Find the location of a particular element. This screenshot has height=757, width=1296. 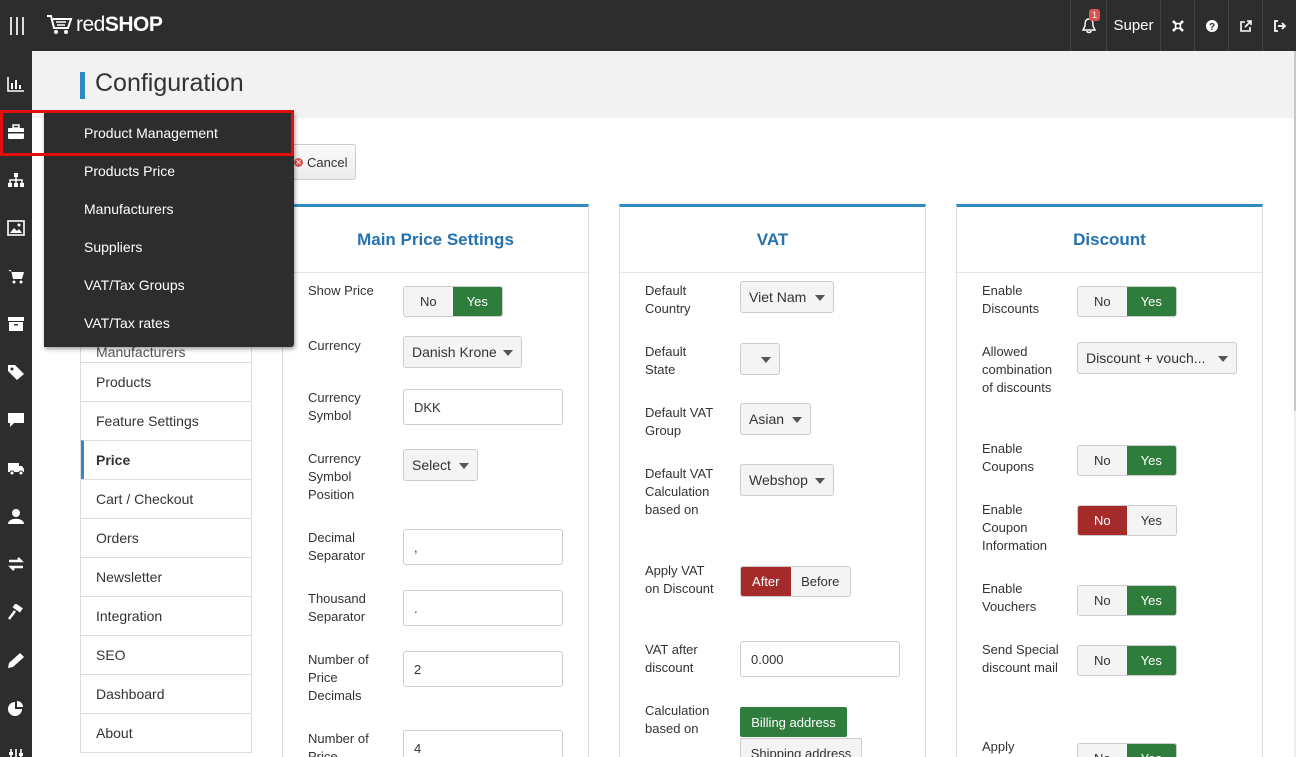

config-nav-seo: SEO is located at coordinates (166, 654).